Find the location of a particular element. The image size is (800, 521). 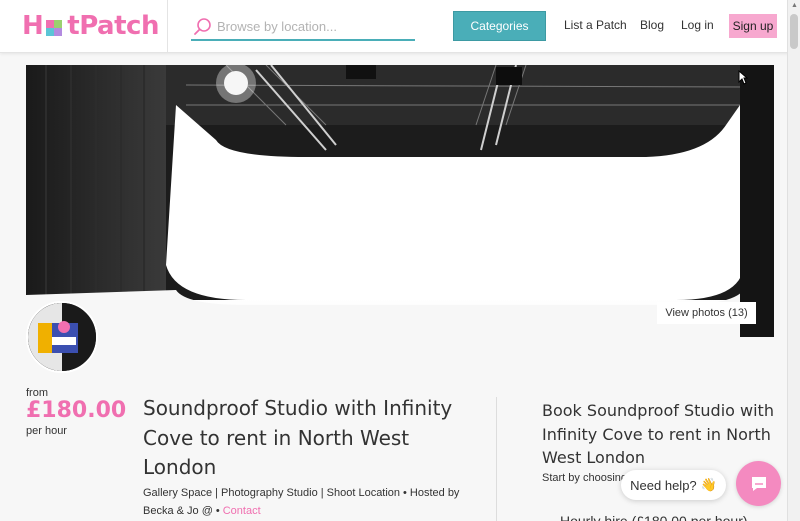

header-divider is located at coordinates (167, 26).